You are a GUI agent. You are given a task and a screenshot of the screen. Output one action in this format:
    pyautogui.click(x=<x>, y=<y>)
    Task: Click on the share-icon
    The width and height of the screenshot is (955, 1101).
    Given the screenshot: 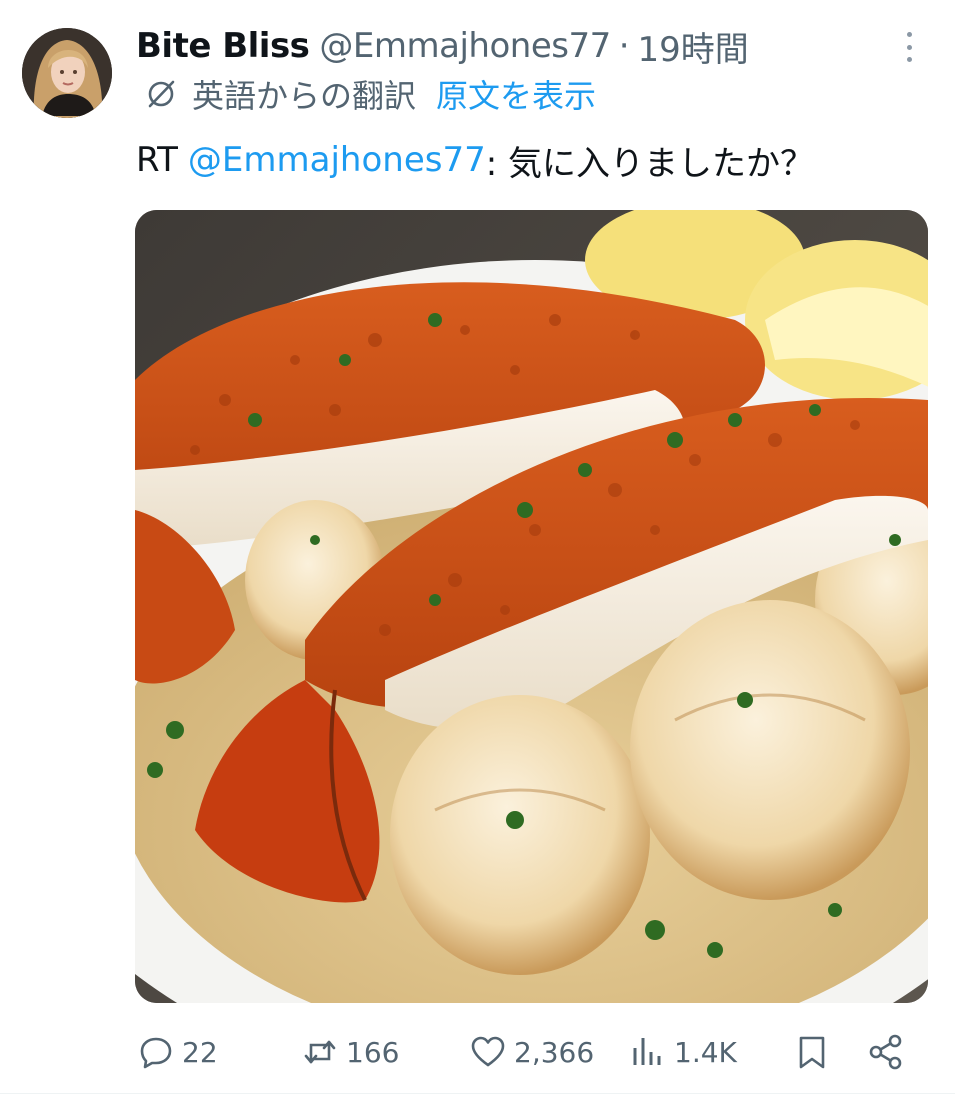 What is the action you would take?
    pyautogui.click(x=885, y=1052)
    